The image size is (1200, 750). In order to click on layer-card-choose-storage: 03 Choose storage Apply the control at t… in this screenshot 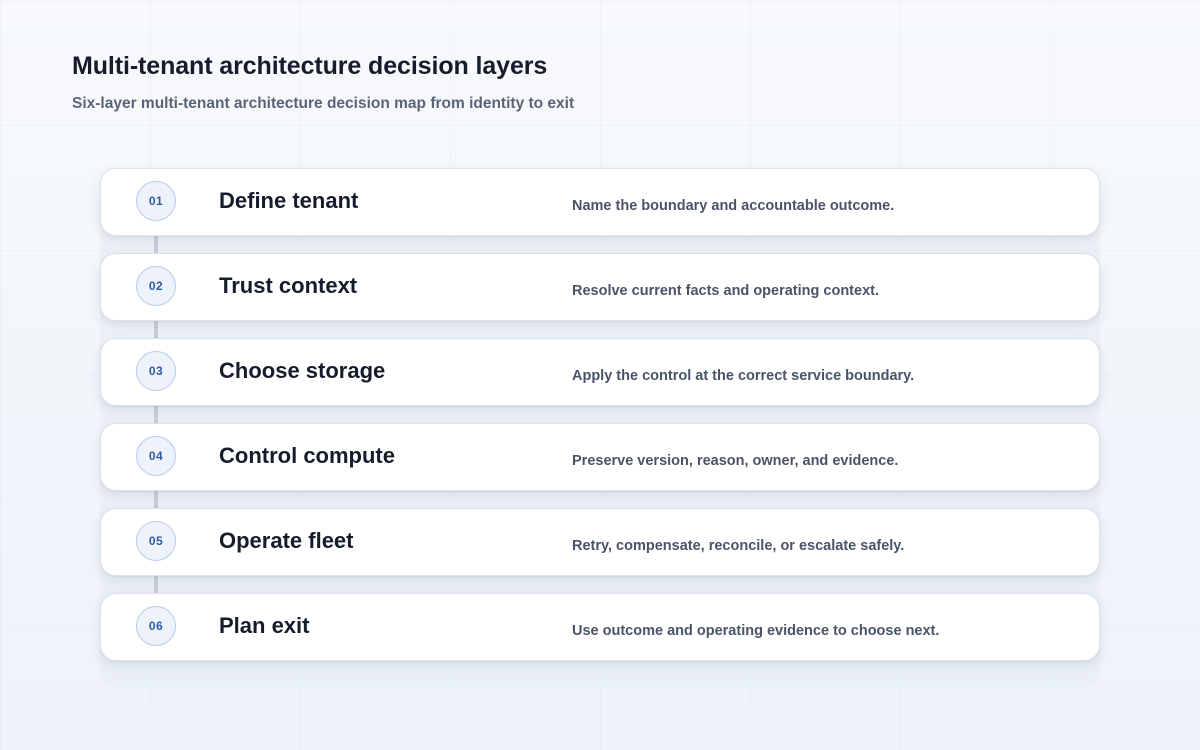, I will do `click(600, 372)`.